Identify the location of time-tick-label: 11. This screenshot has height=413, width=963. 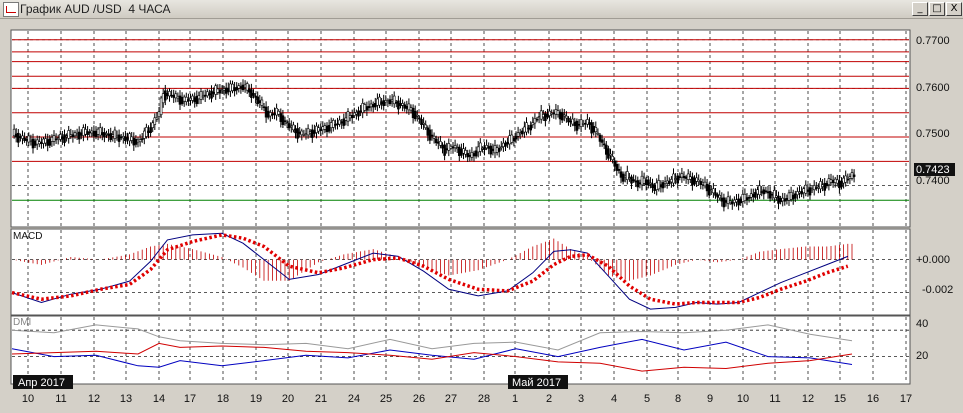
(60, 399).